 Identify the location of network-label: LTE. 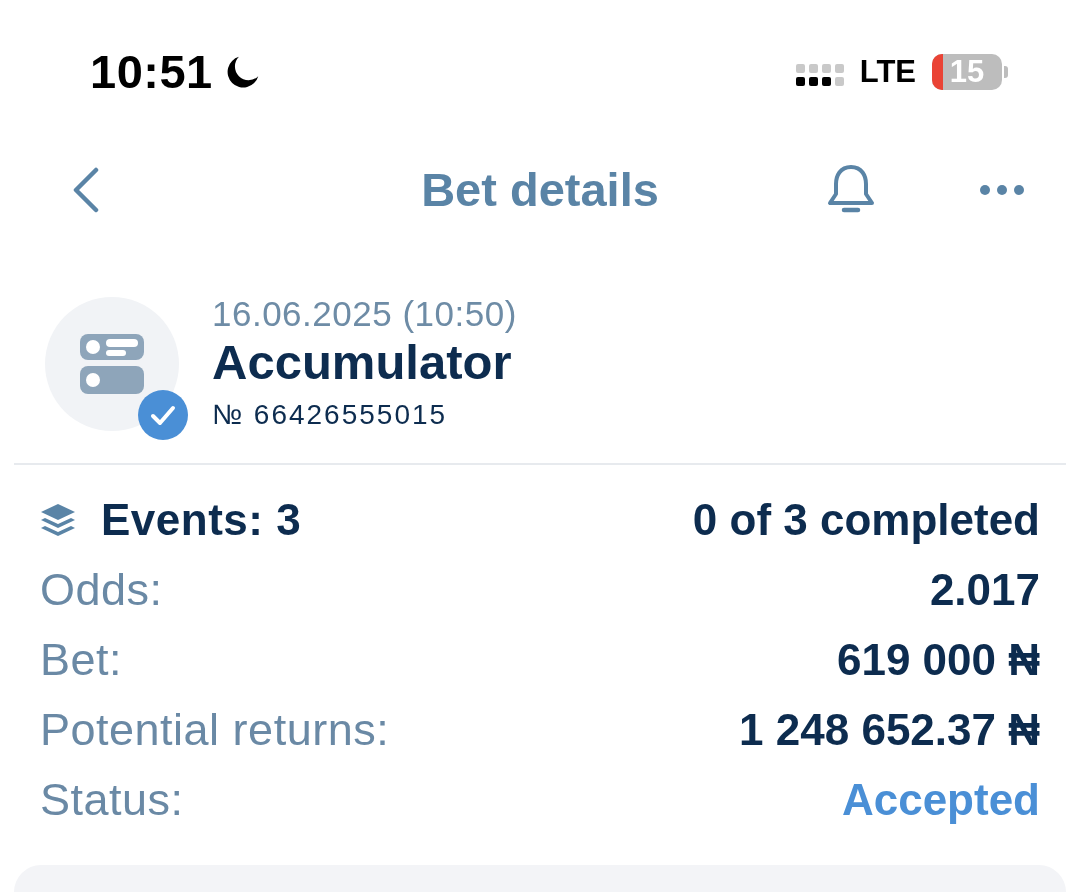
(887, 72).